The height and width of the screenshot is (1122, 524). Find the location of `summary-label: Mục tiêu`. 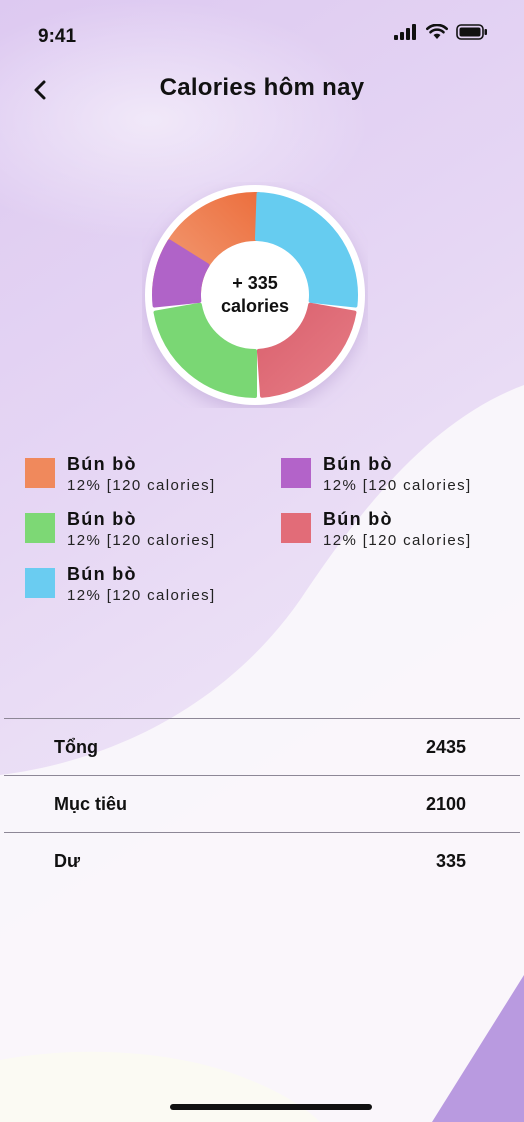

summary-label: Mục tiêu is located at coordinates (91, 804).